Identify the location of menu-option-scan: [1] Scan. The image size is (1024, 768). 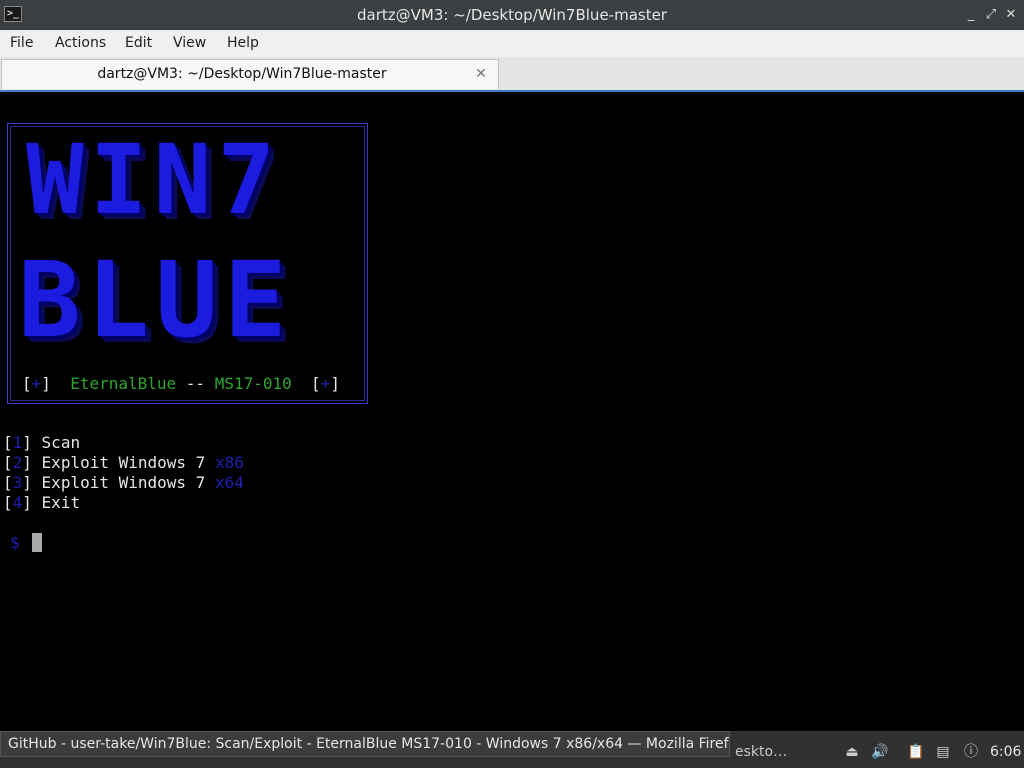
(42, 442).